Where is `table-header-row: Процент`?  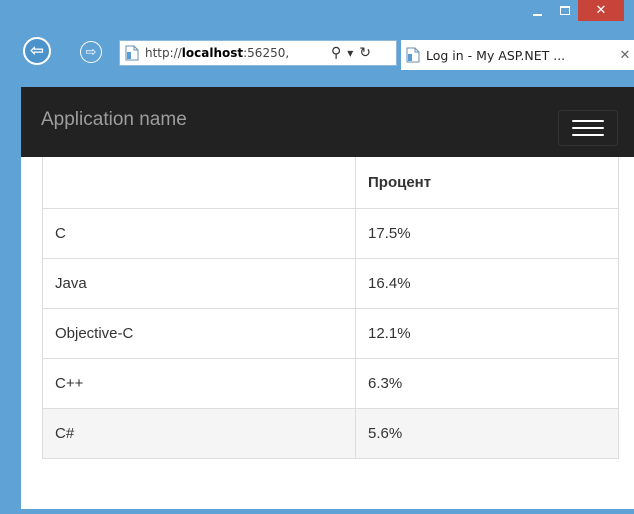
table-header-row: Процент is located at coordinates (330, 183).